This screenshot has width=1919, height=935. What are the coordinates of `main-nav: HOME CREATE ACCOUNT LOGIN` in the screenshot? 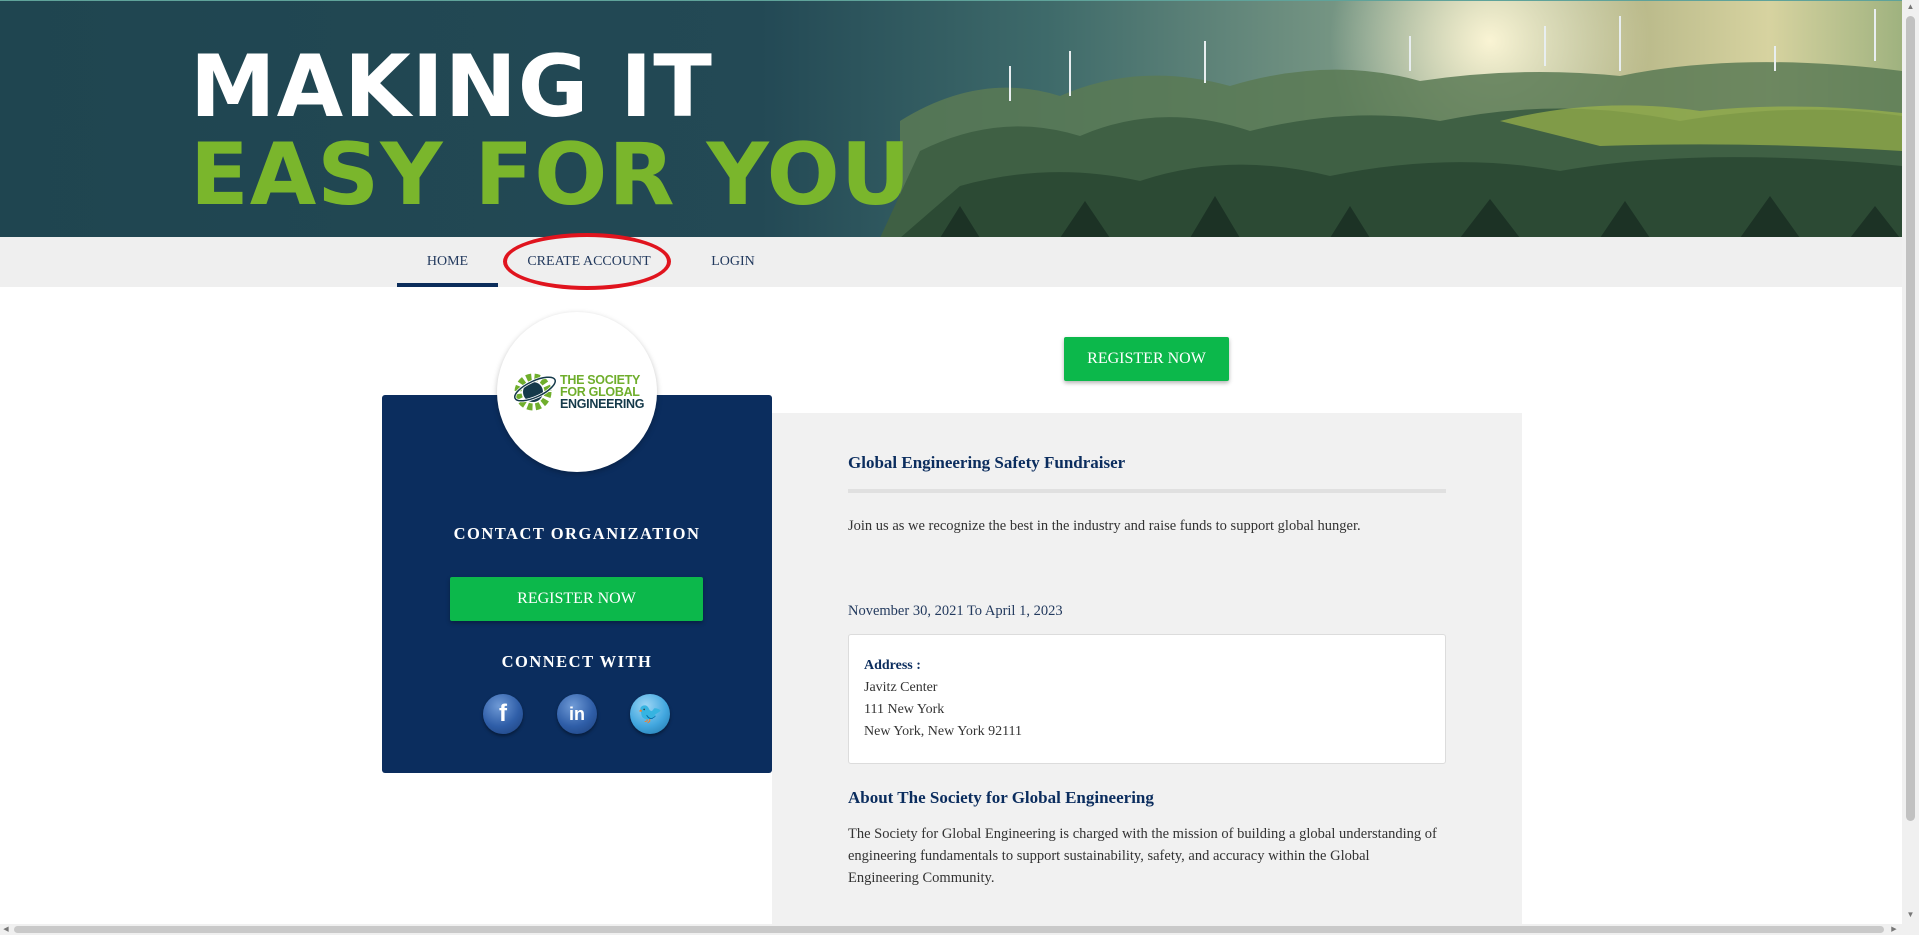 It's located at (951, 262).